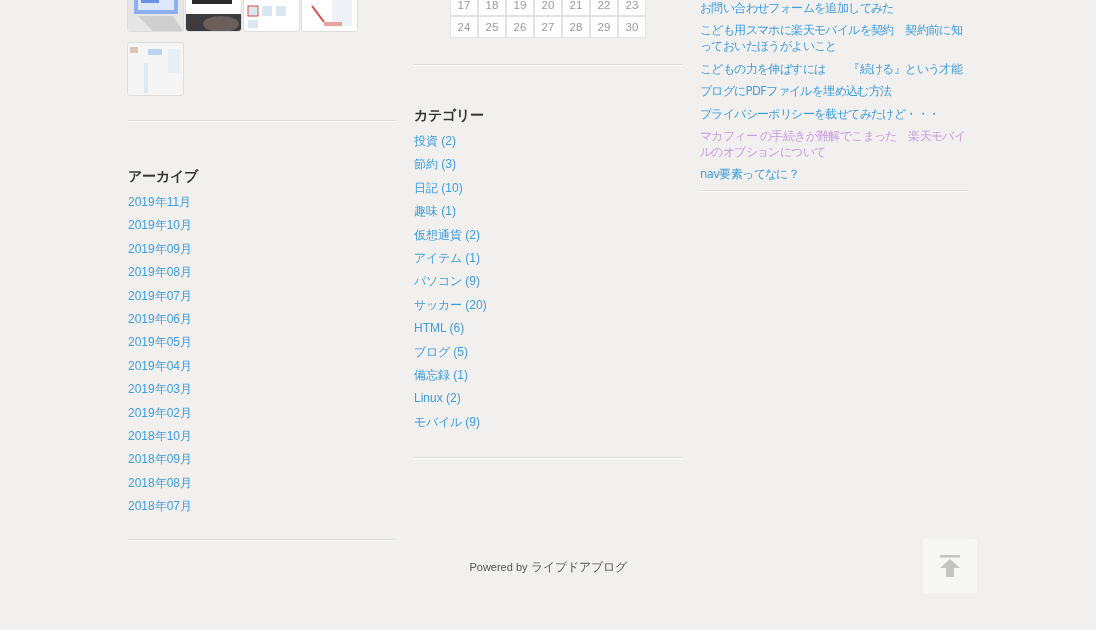 The height and width of the screenshot is (630, 1096). I want to click on category-link: モバイル (9), so click(447, 421).